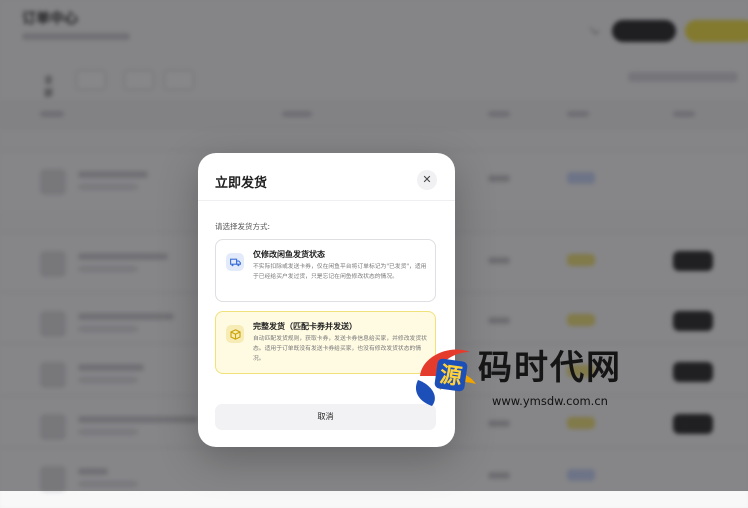  What do you see at coordinates (289, 254) in the screenshot?
I see `option-title: 仅修改闲鱼发货状态` at bounding box center [289, 254].